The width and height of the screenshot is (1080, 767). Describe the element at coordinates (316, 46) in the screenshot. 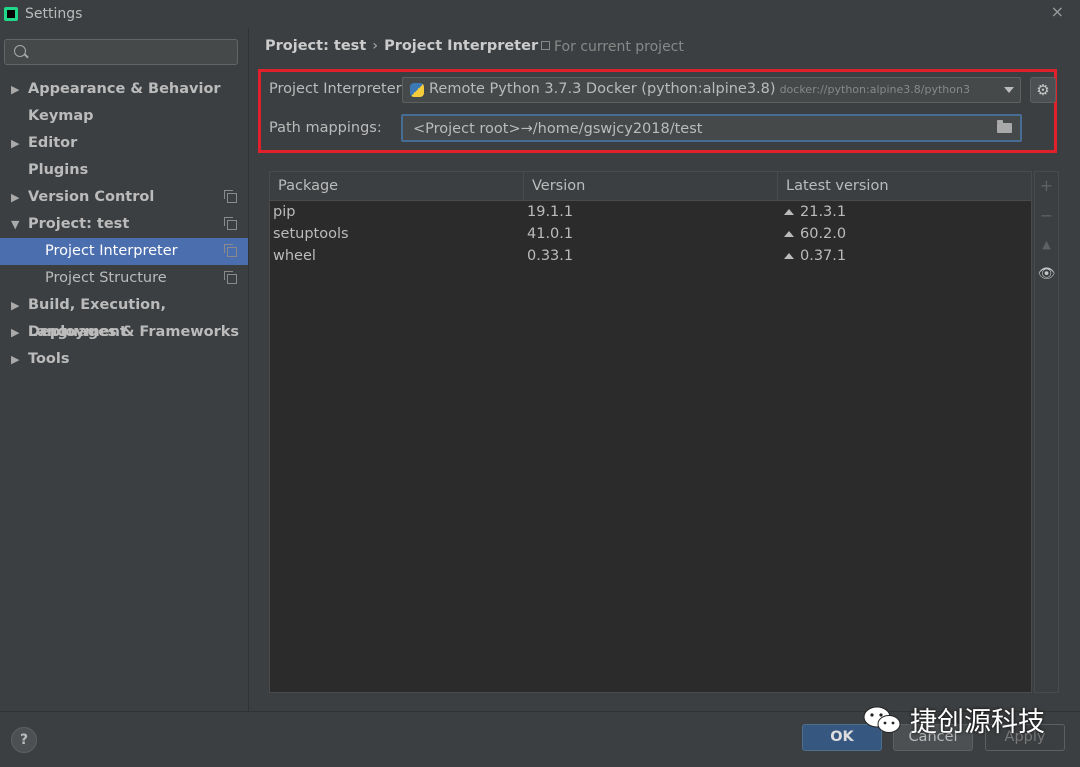

I see `breadcrumb-parent: Project: test` at that location.